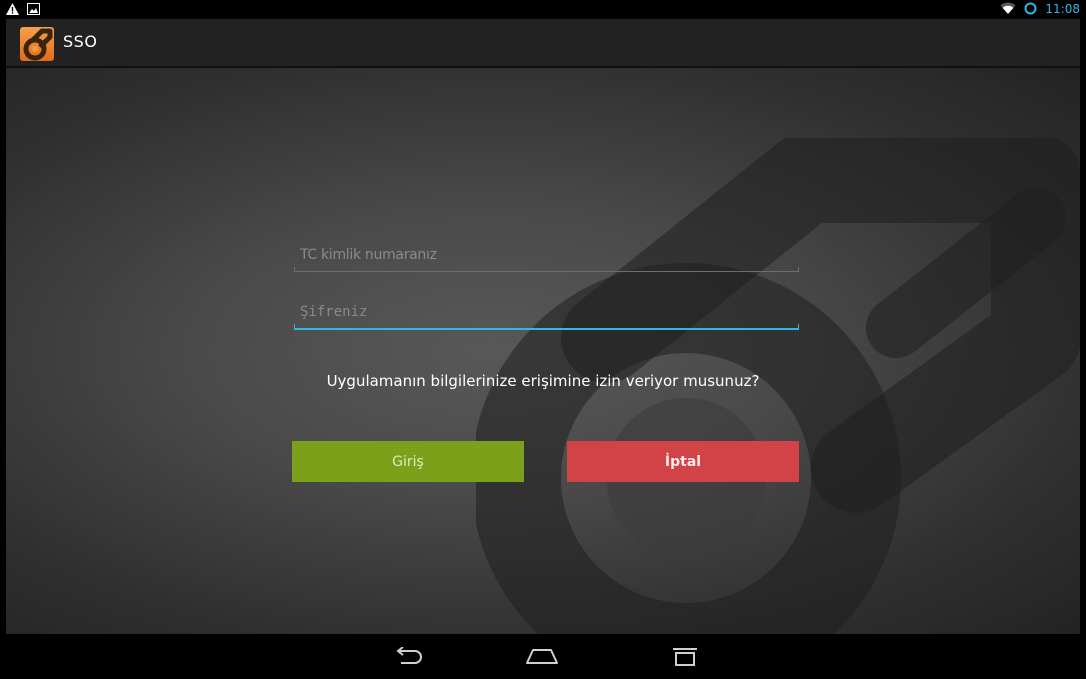 This screenshot has height=679, width=1086. What do you see at coordinates (1030, 9) in the screenshot?
I see `sync-icon` at bounding box center [1030, 9].